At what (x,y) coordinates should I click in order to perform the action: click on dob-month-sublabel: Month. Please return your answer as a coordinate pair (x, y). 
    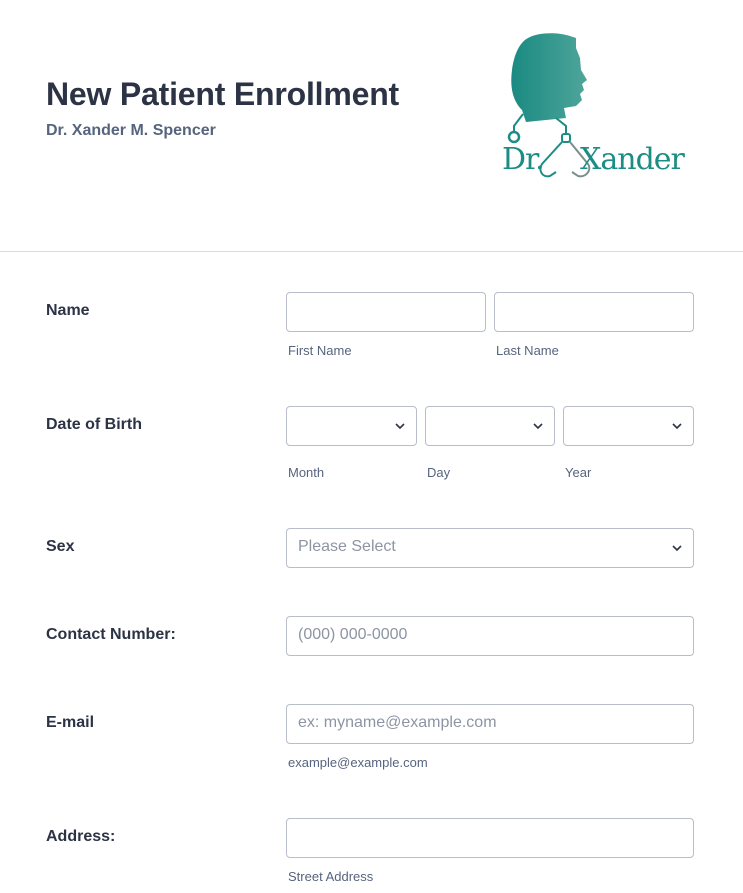
    Looking at the image, I should click on (306, 472).